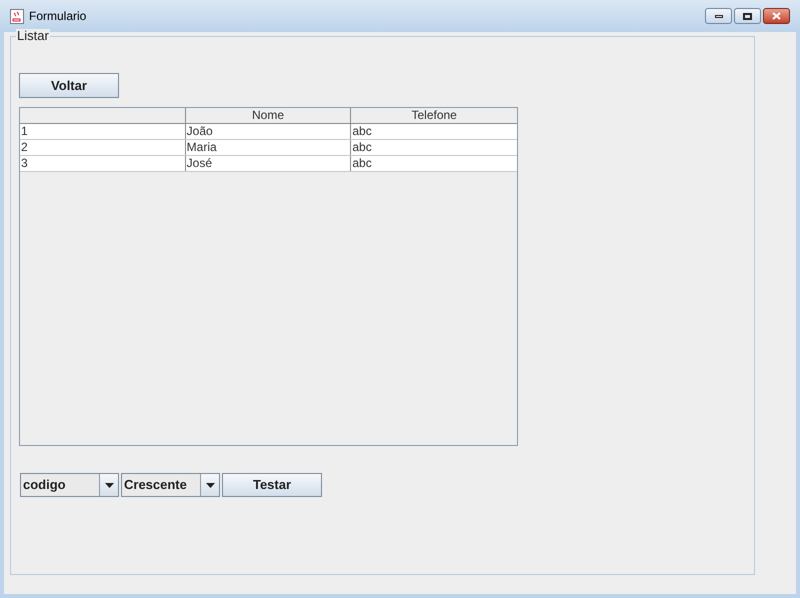 The height and width of the screenshot is (598, 800). Describe the element at coordinates (103, 131) in the screenshot. I see `table-cell: 1` at that location.